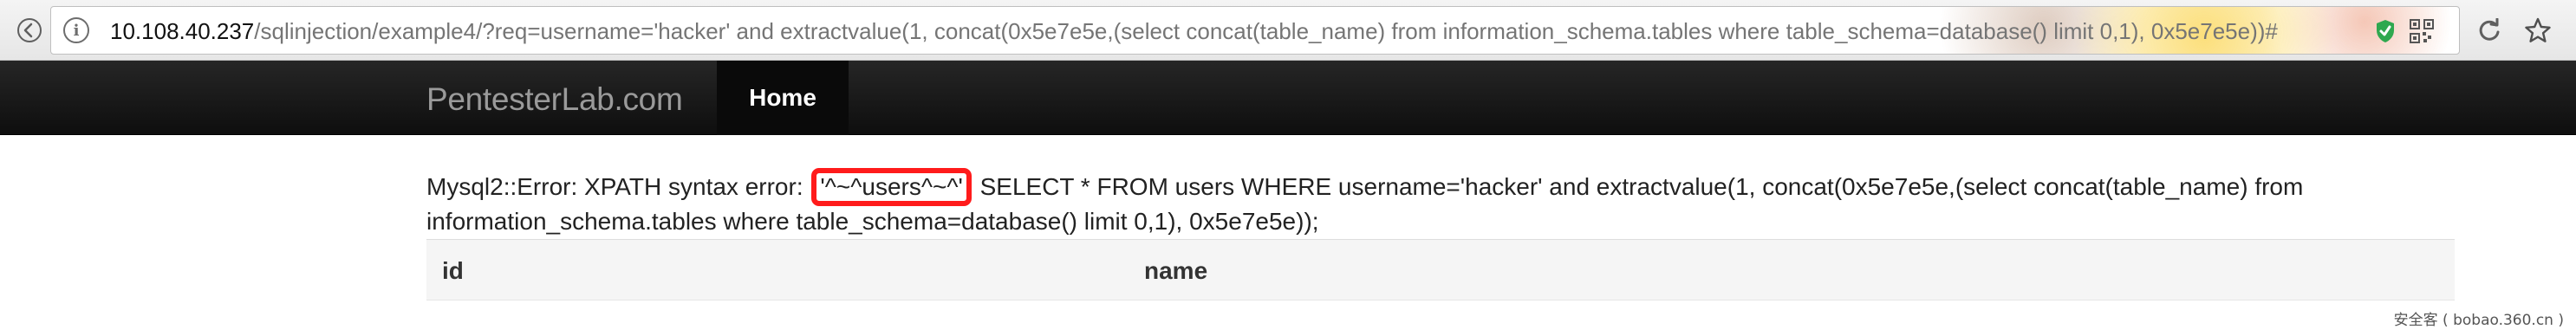 This screenshot has height=336, width=2576. Describe the element at coordinates (1176, 270) in the screenshot. I see `column-header-name: name` at that location.